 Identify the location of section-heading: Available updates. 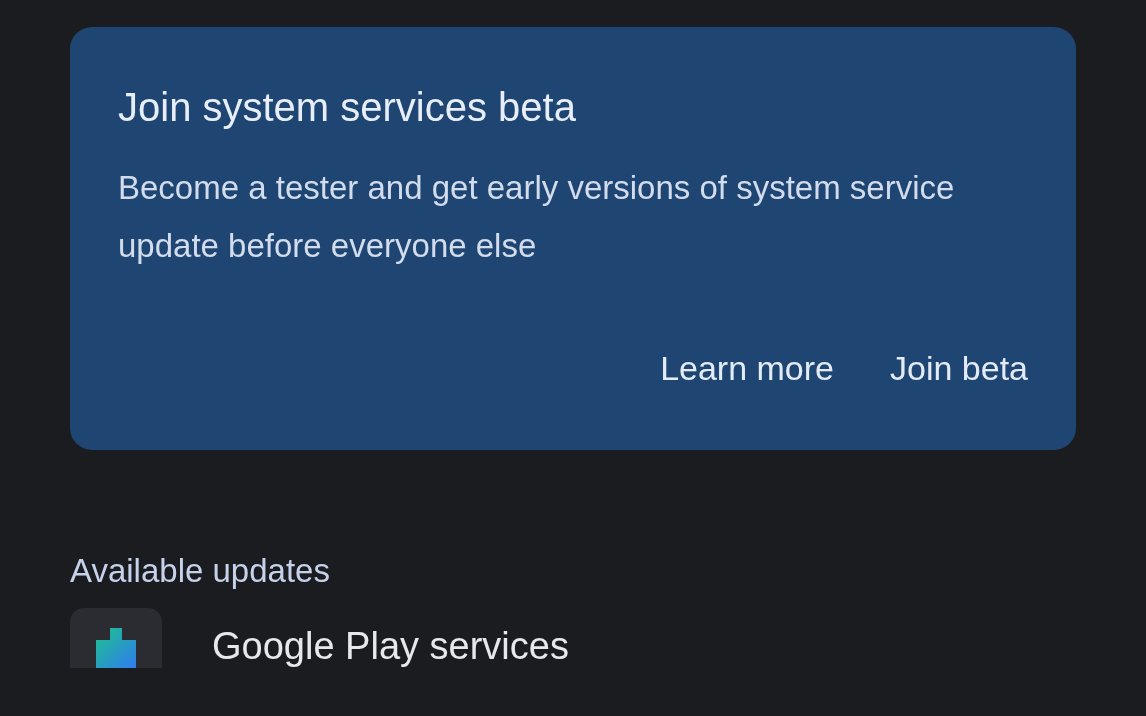
(200, 571).